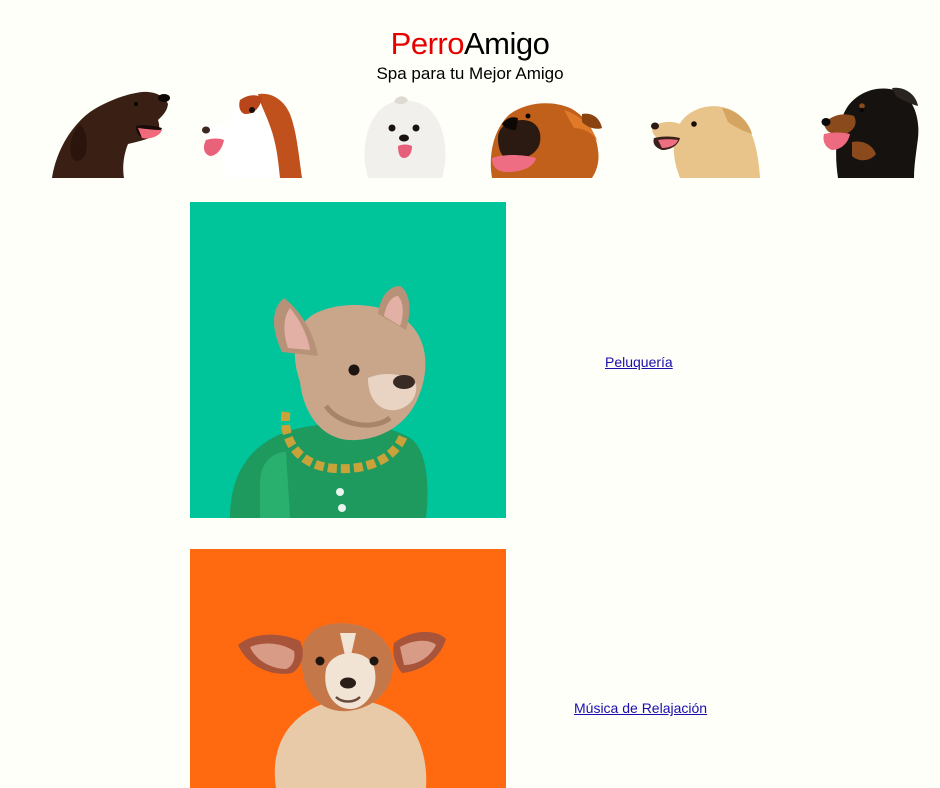  Describe the element at coordinates (545, 138) in the screenshot. I see `boxer-icon` at that location.